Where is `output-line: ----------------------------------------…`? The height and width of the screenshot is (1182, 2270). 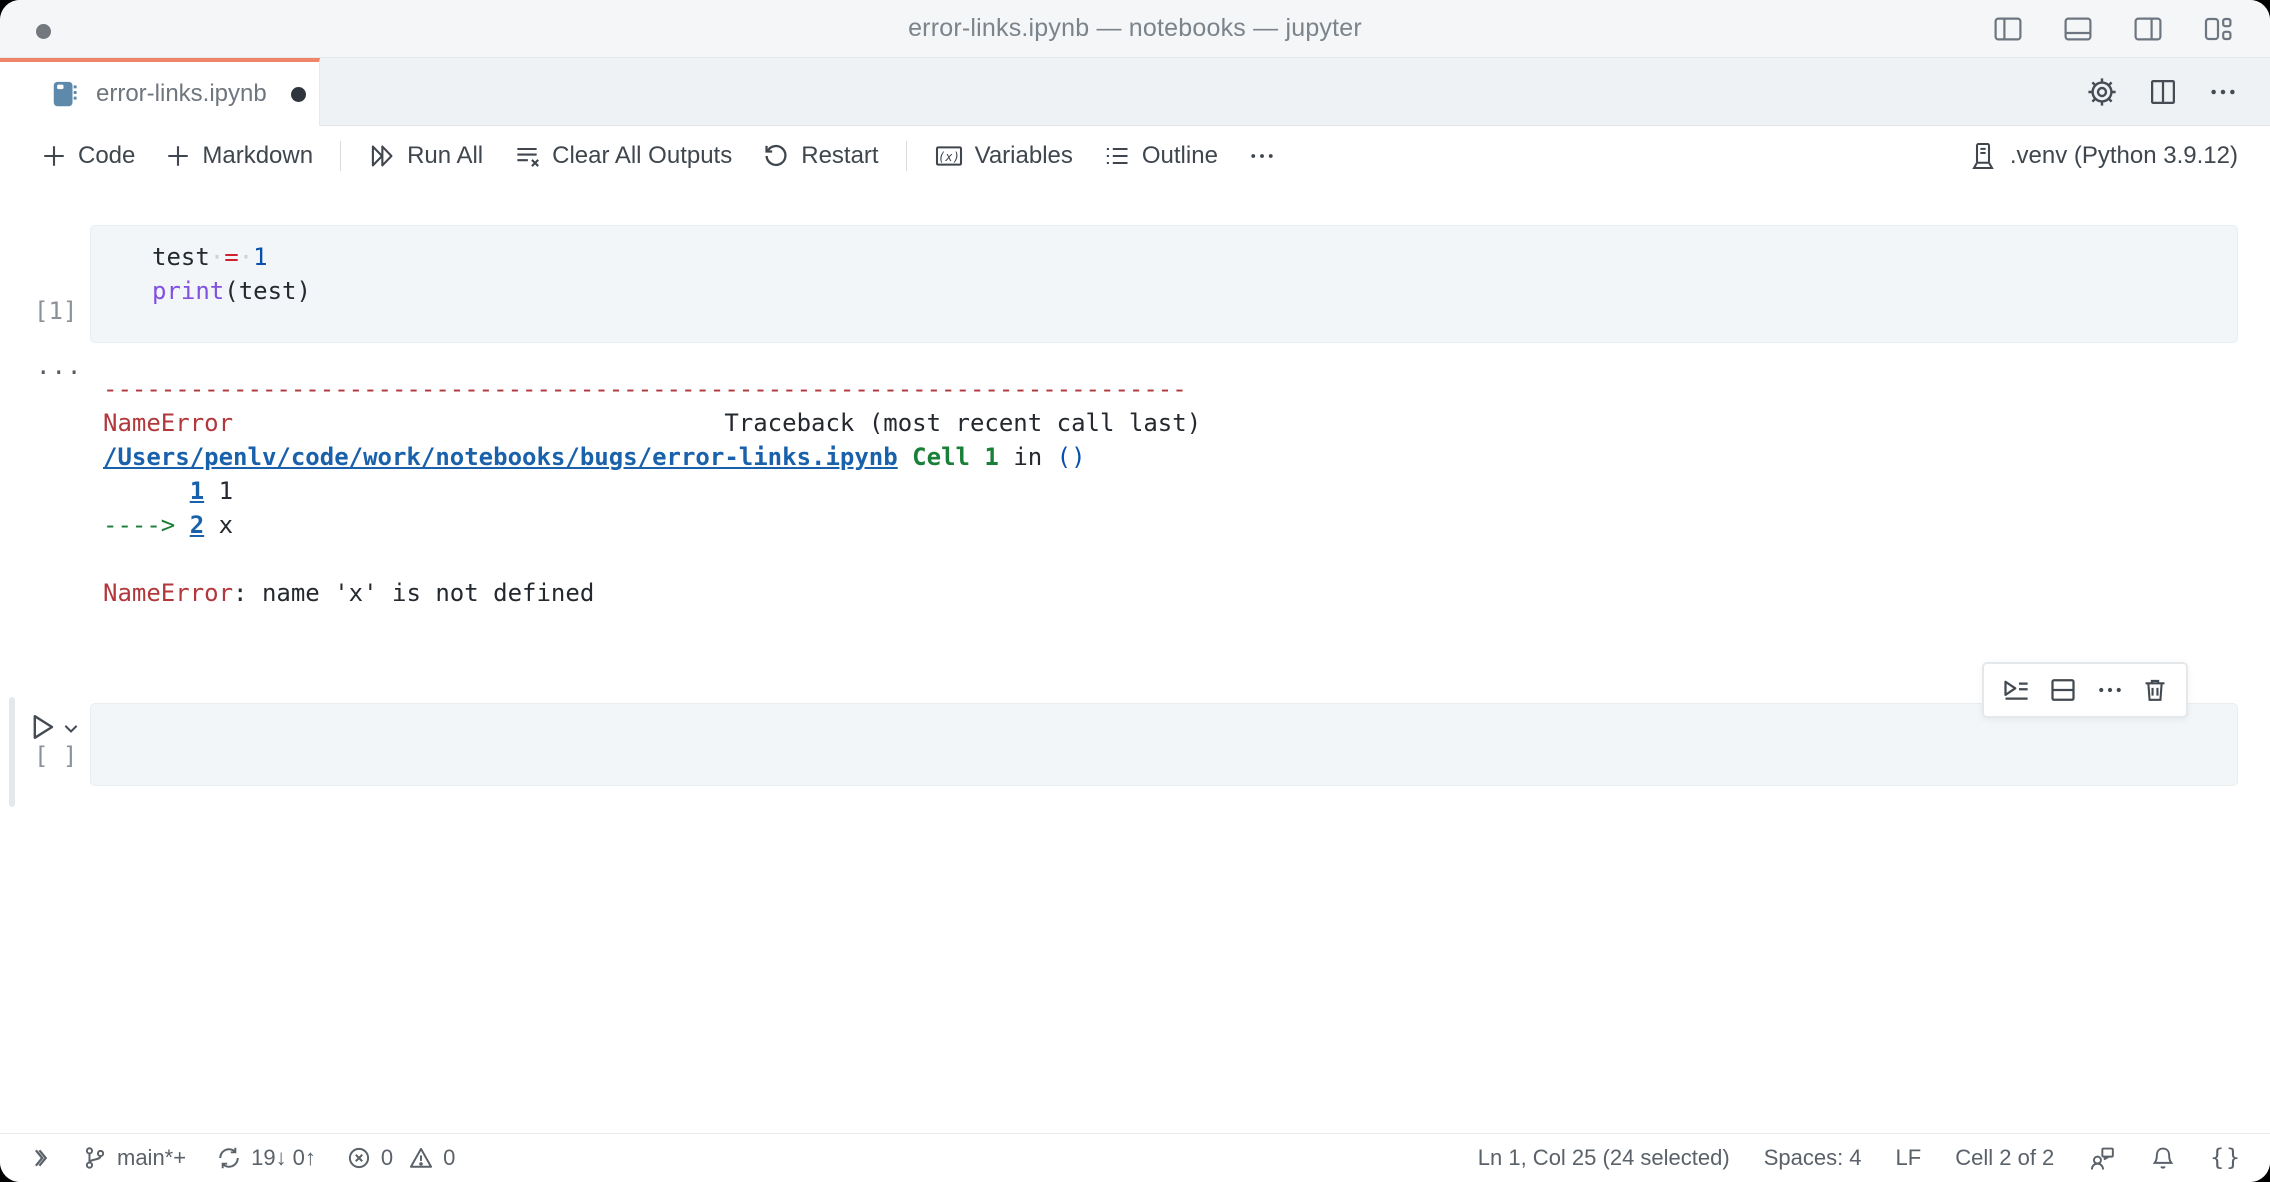
output-line: ----------------------------------------… is located at coordinates (645, 389).